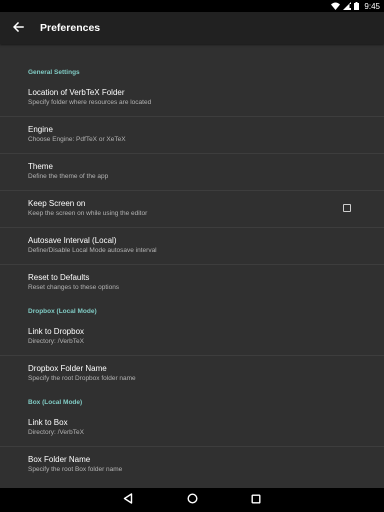 Image resolution: width=384 pixels, height=512 pixels. What do you see at coordinates (54, 72) in the screenshot?
I see `category-general-settings: General Settings` at bounding box center [54, 72].